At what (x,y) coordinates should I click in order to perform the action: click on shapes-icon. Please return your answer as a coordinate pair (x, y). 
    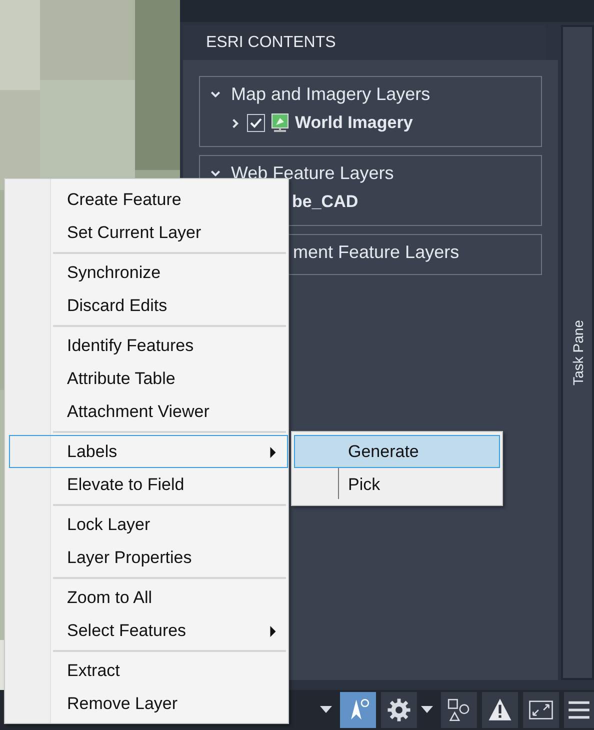
    Looking at the image, I should click on (459, 710).